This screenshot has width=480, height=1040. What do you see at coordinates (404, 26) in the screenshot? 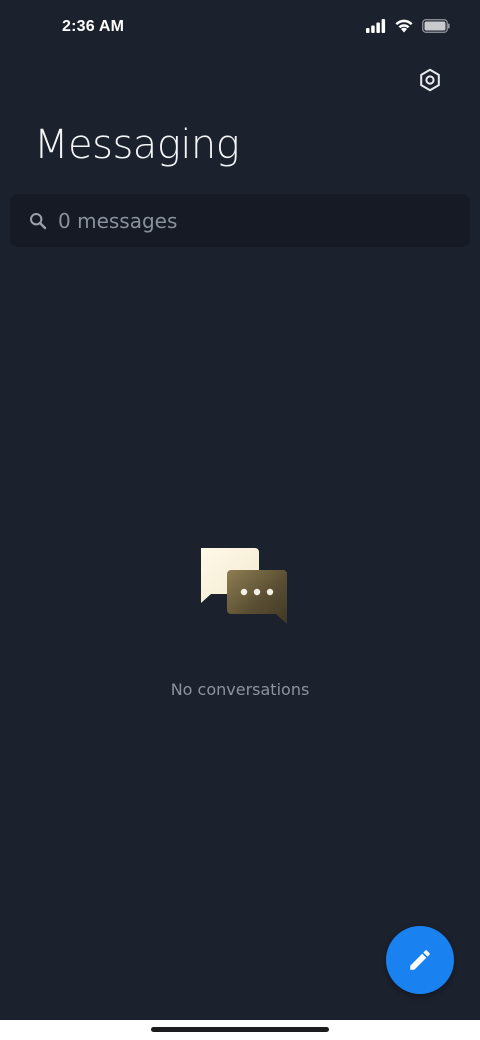
I see `wifi-icon` at bounding box center [404, 26].